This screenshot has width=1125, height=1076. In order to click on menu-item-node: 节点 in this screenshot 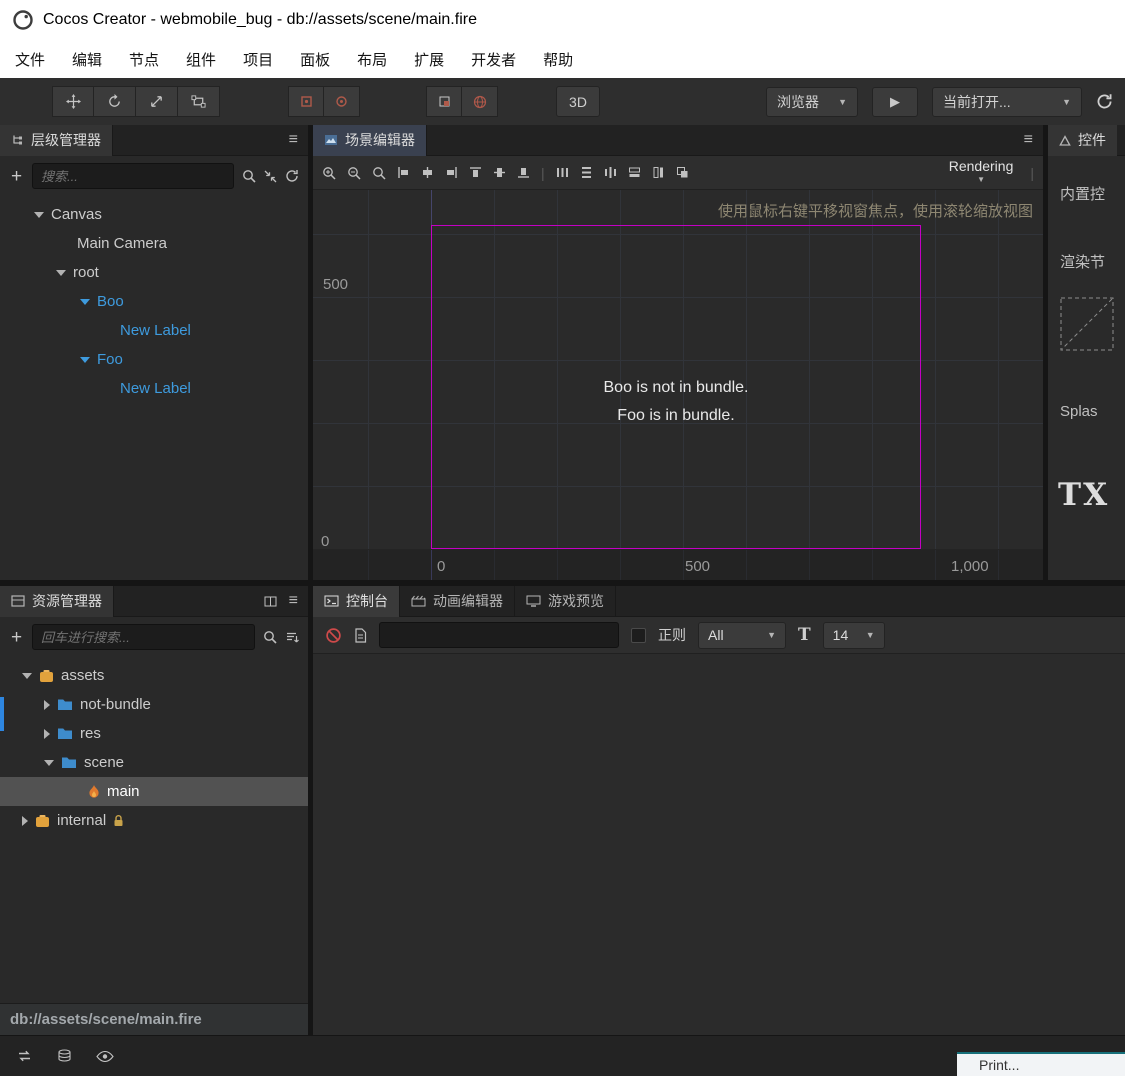, I will do `click(144, 59)`.